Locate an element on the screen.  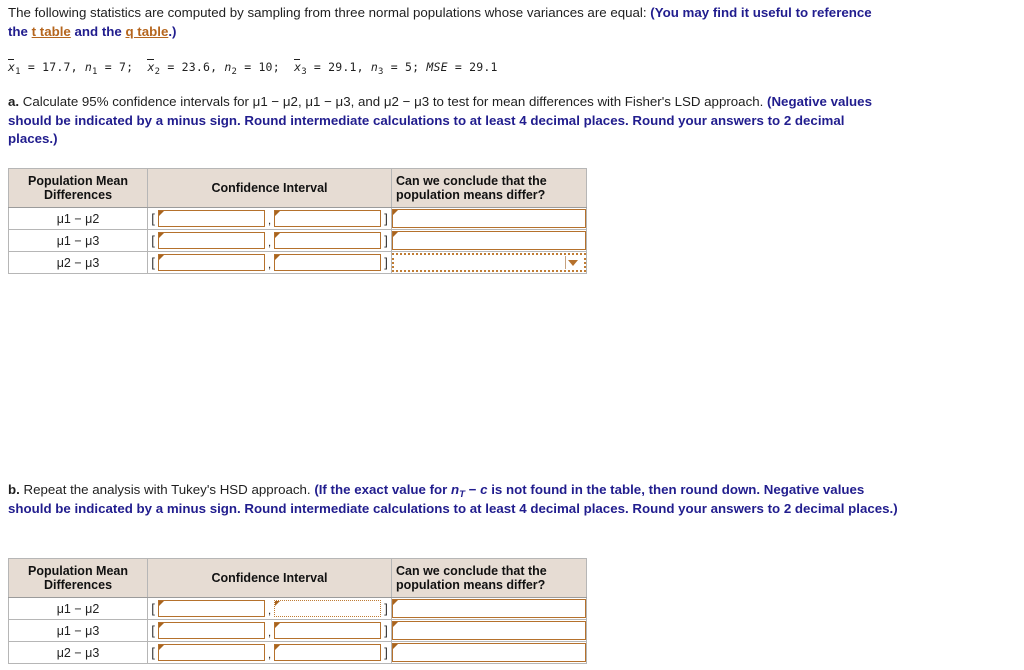
table-a-body: μ1 − μ2[,] μ1 − μ3[,] μ2 − μ3[,] is located at coordinates (297, 240).